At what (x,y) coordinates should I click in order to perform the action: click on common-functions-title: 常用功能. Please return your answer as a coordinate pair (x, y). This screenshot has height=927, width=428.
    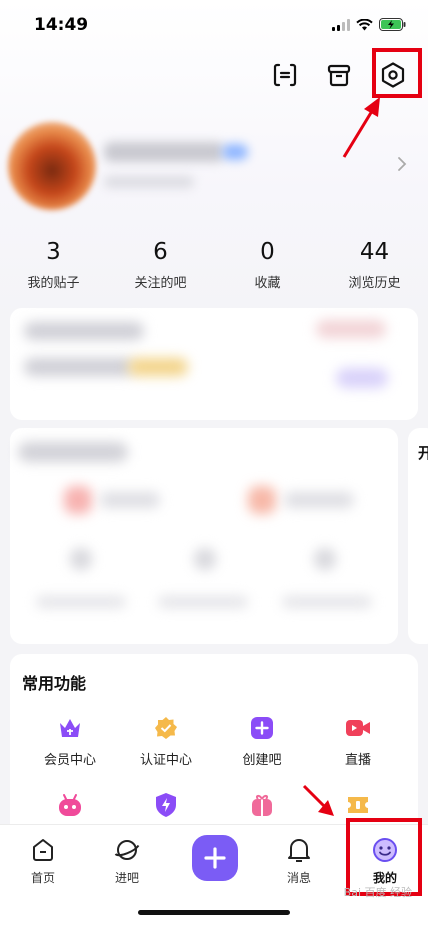
    Looking at the image, I should click on (54, 683).